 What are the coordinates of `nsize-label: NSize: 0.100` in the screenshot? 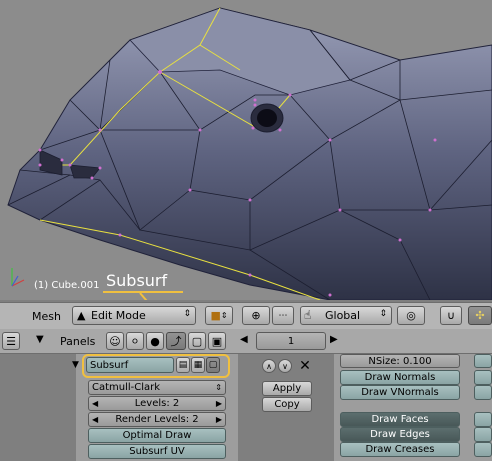 It's located at (400, 361).